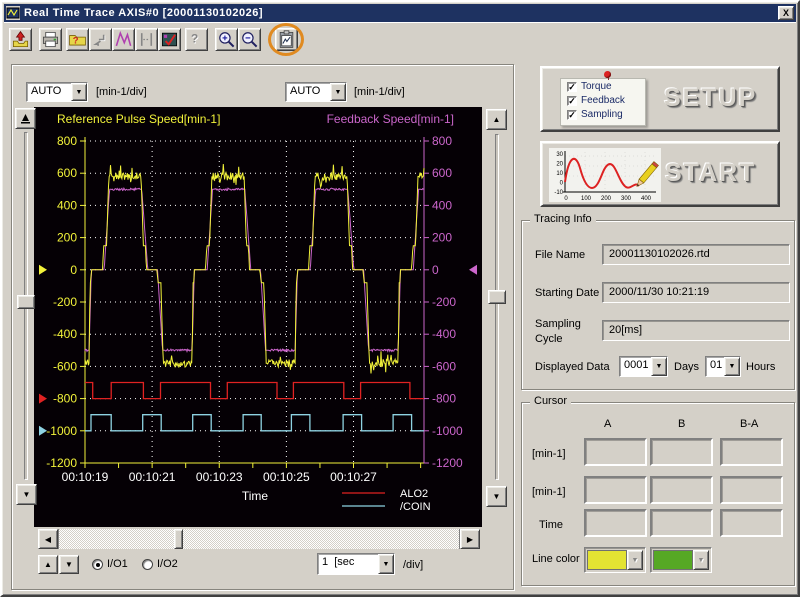 This screenshot has height=597, width=800. I want to click on line-color-label: Line color, so click(556, 559).